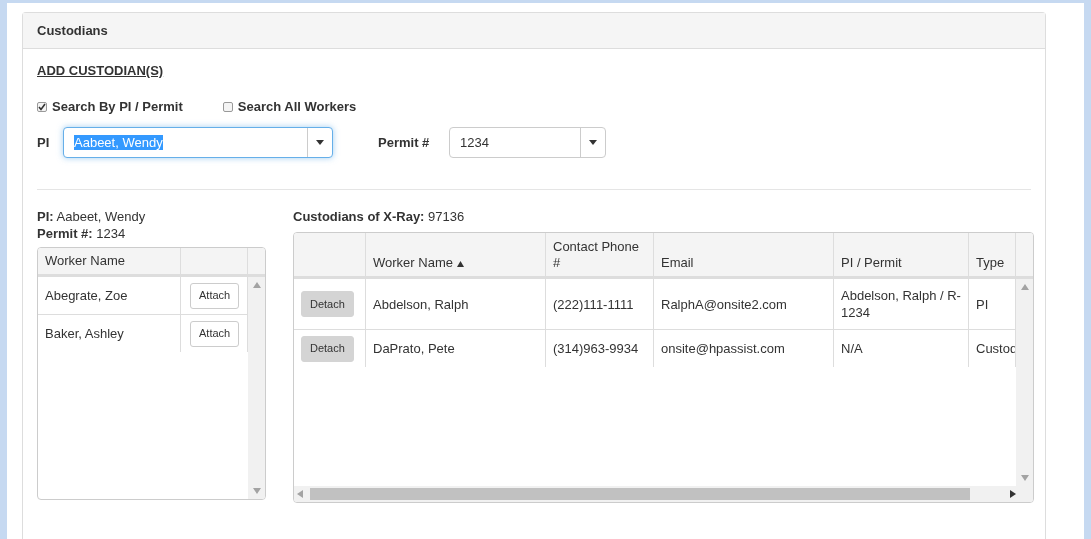 Image resolution: width=1091 pixels, height=539 pixels. Describe the element at coordinates (117, 106) in the screenshot. I see `checkbox-label: Search By PI / Permit` at that location.